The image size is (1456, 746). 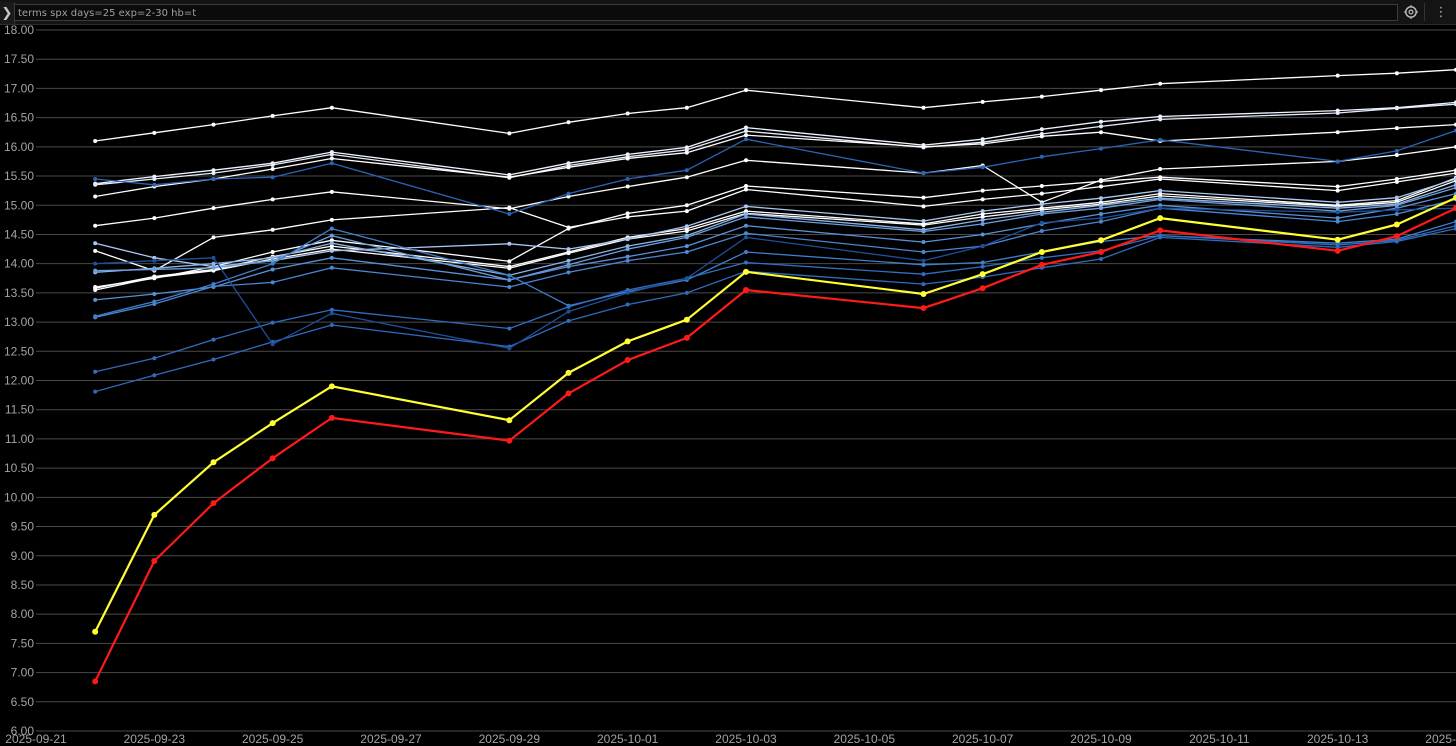 I want to click on y-tick-label: 7.50, so click(x=23, y=643).